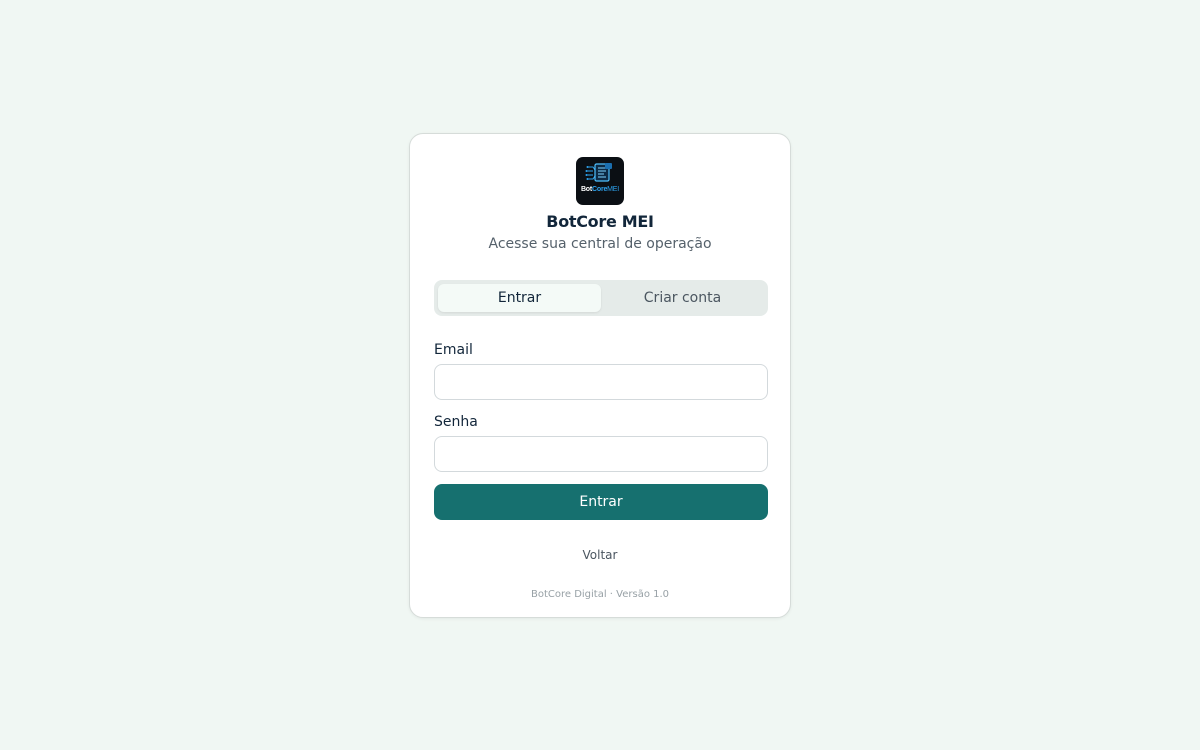  I want to click on robot-document-icon, so click(598, 172).